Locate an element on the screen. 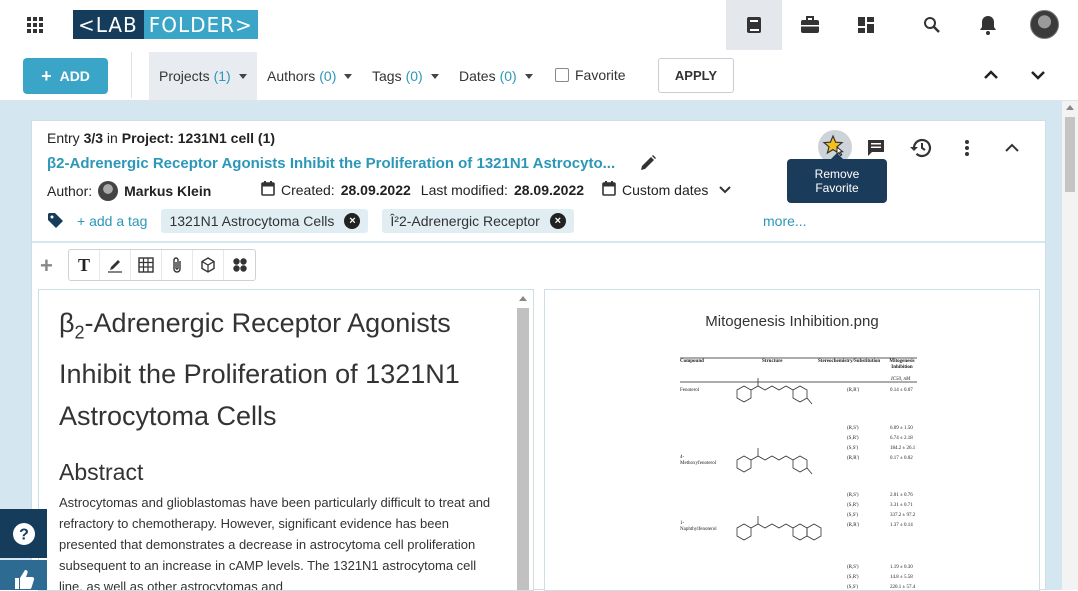 The width and height of the screenshot is (1078, 591). remove-favorite-tooltip: Remove Favorite is located at coordinates (837, 178).